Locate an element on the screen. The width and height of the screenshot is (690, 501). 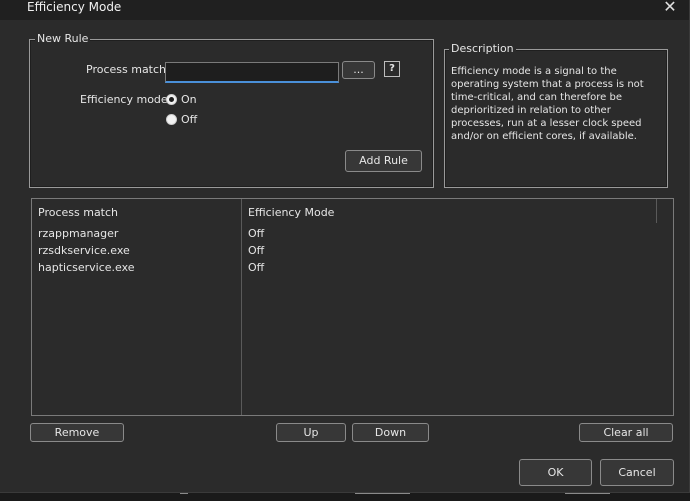
remove-button: Remove is located at coordinates (77, 432).